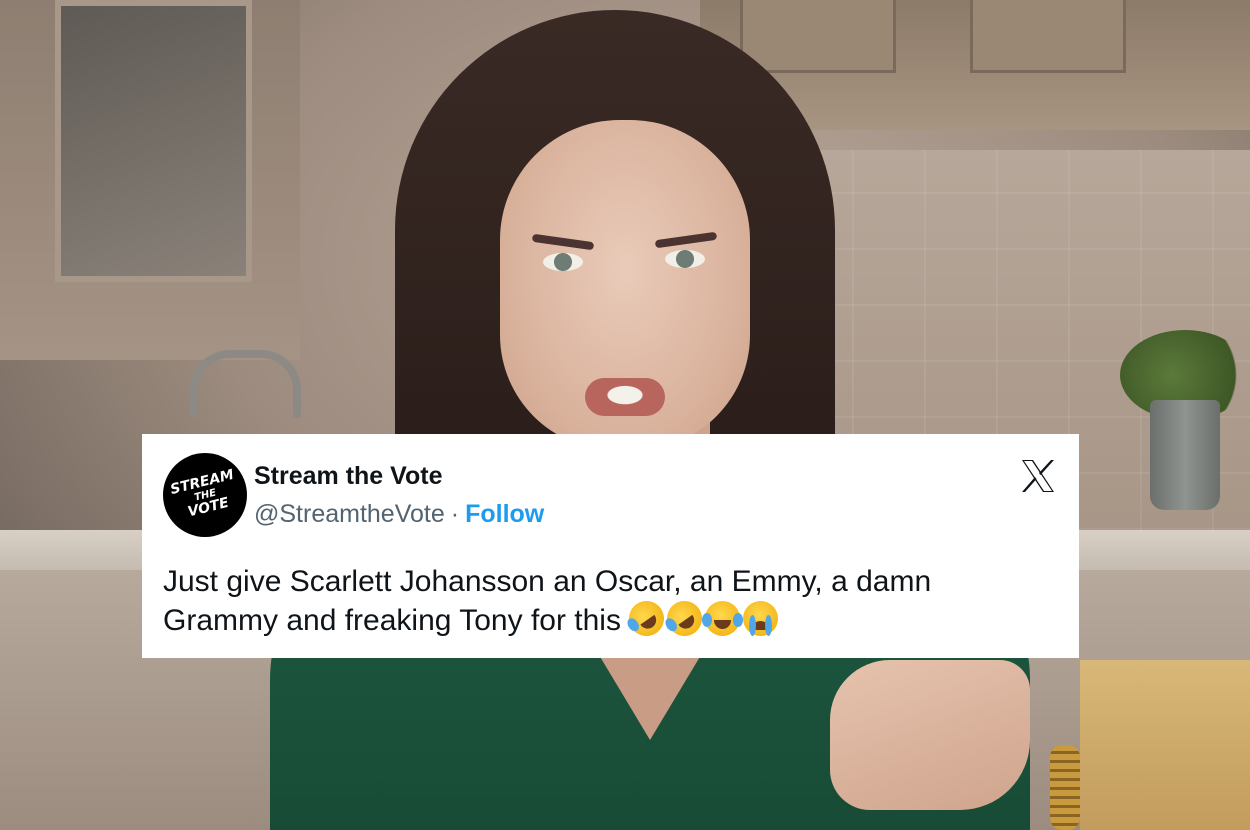 Image resolution: width=1250 pixels, height=830 pixels. I want to click on display-name: Stream the Vote, so click(348, 476).